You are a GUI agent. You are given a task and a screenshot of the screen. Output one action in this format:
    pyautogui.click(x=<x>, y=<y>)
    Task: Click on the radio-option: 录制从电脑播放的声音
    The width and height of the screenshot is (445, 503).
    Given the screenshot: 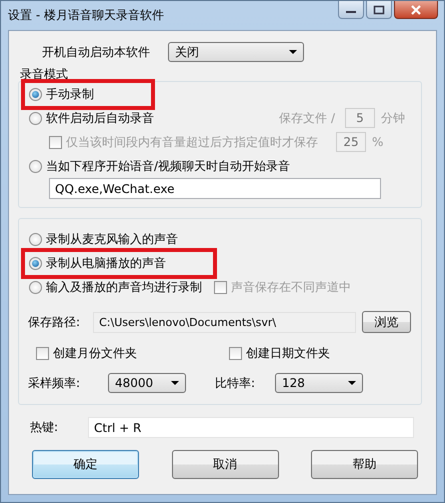 What is the action you would take?
    pyautogui.click(x=119, y=263)
    